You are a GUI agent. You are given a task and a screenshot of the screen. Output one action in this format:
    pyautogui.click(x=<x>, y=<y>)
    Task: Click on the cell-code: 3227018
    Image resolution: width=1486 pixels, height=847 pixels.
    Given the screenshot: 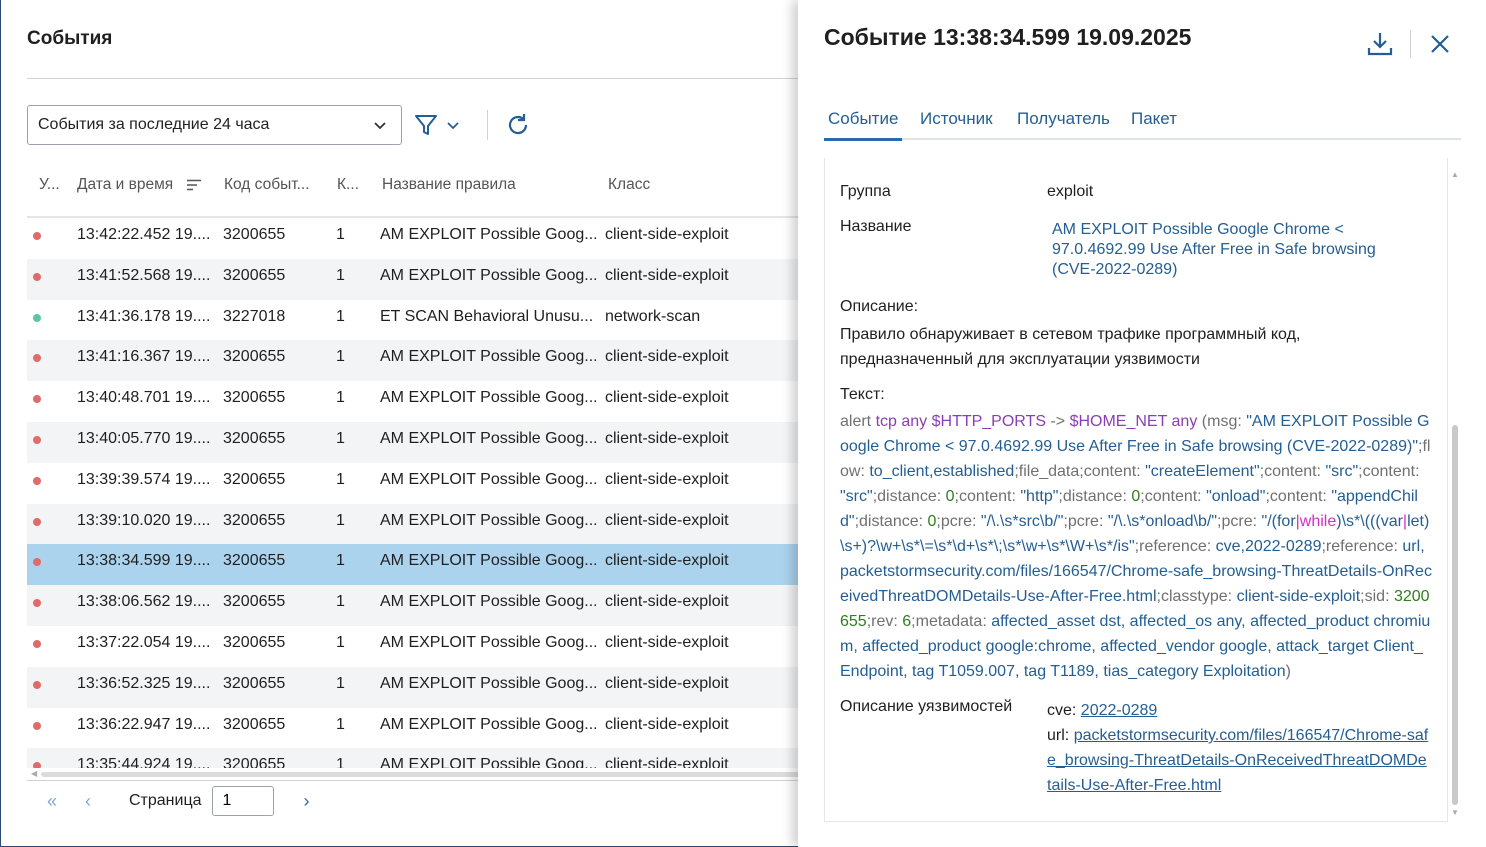 What is the action you would take?
    pyautogui.click(x=254, y=316)
    